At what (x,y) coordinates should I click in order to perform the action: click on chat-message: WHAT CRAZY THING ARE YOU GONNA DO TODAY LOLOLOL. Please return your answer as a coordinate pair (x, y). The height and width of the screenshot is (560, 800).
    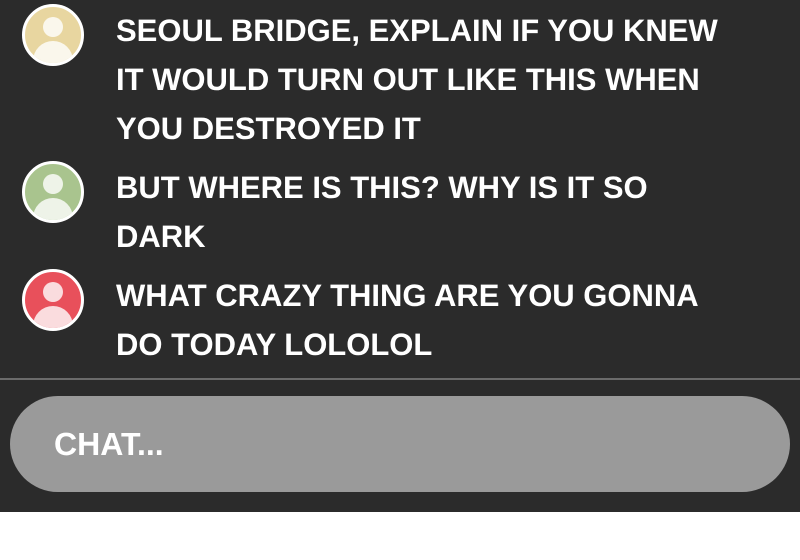
    Looking at the image, I should click on (407, 320).